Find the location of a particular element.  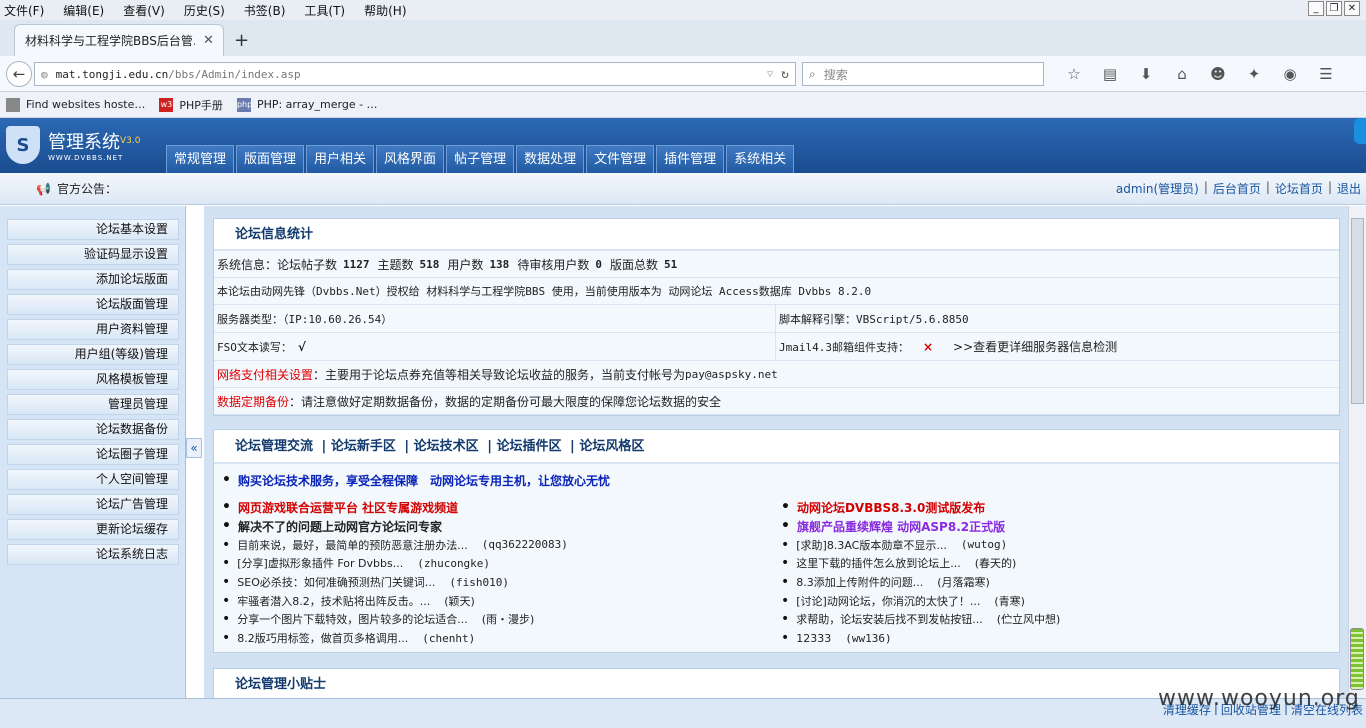

sidebar-item: 论坛基本设置 is located at coordinates (93, 229).